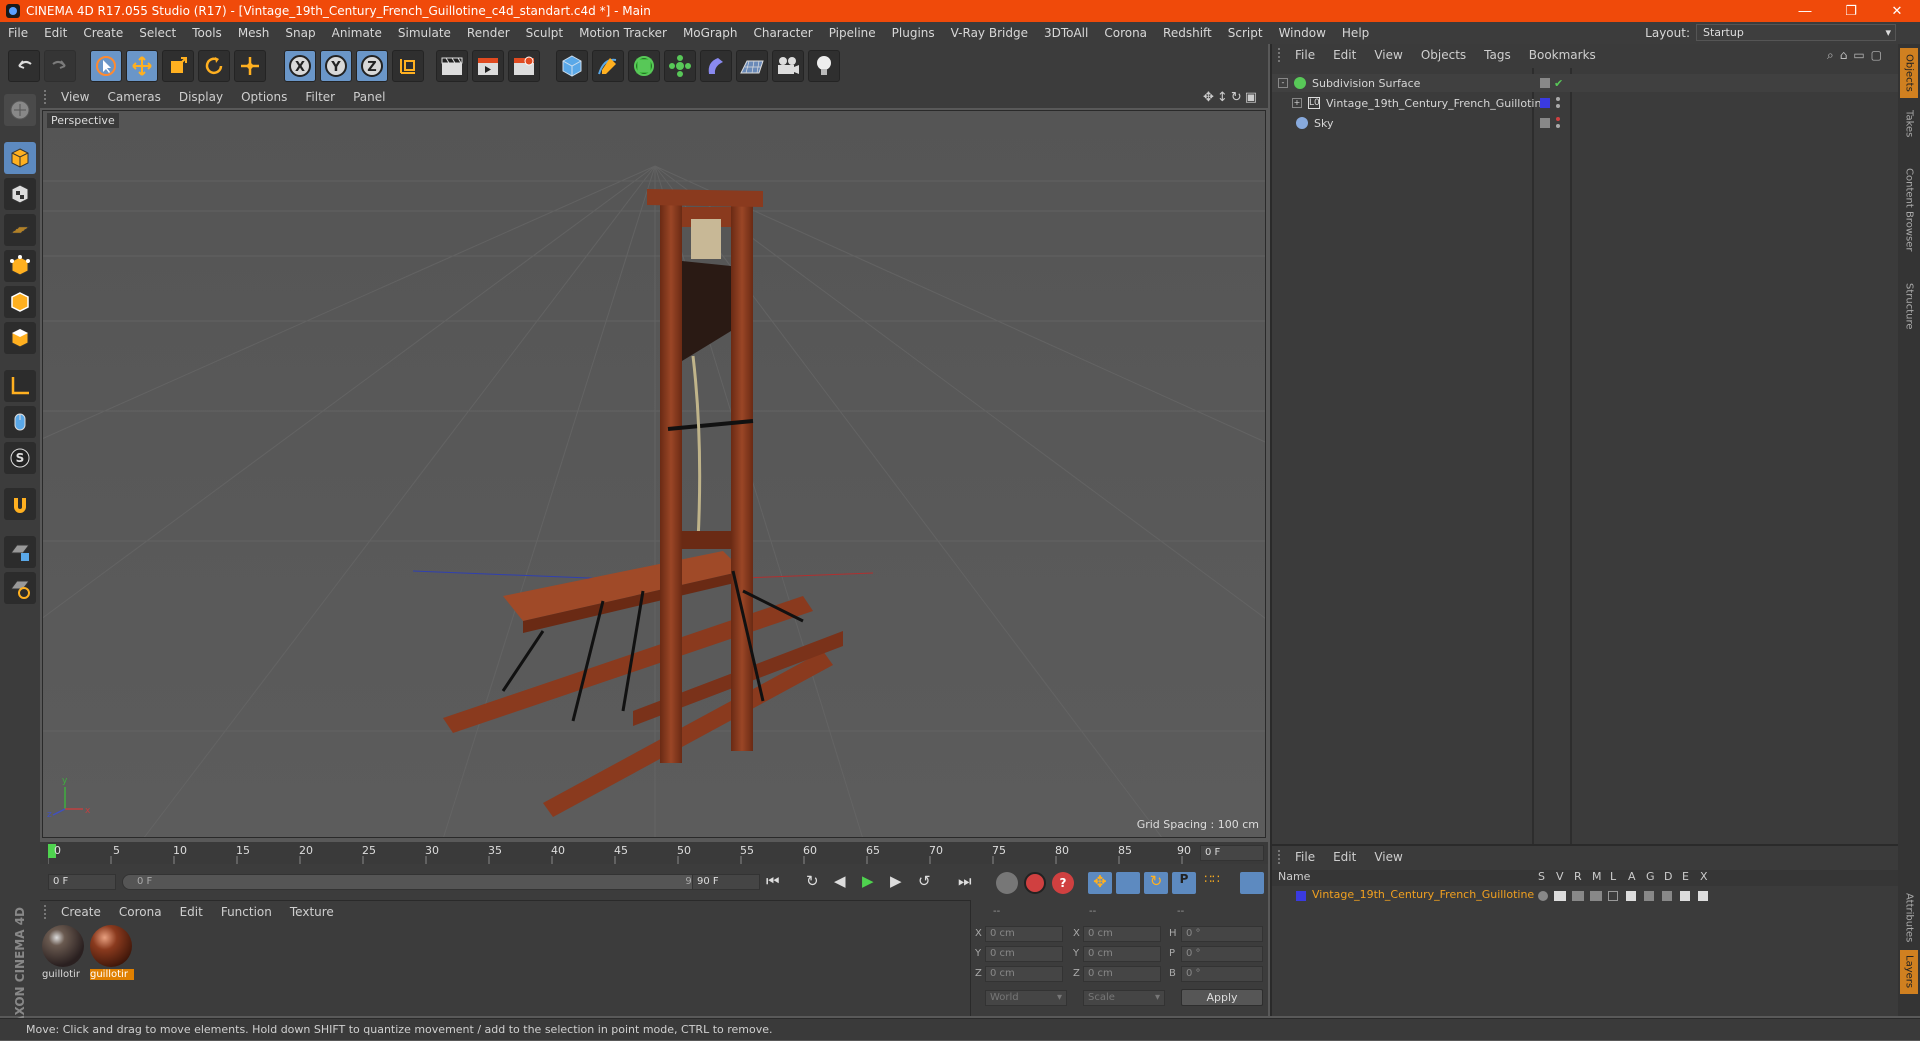 The image size is (1920, 1041). I want to click on material-menu-create: Create, so click(81, 912).